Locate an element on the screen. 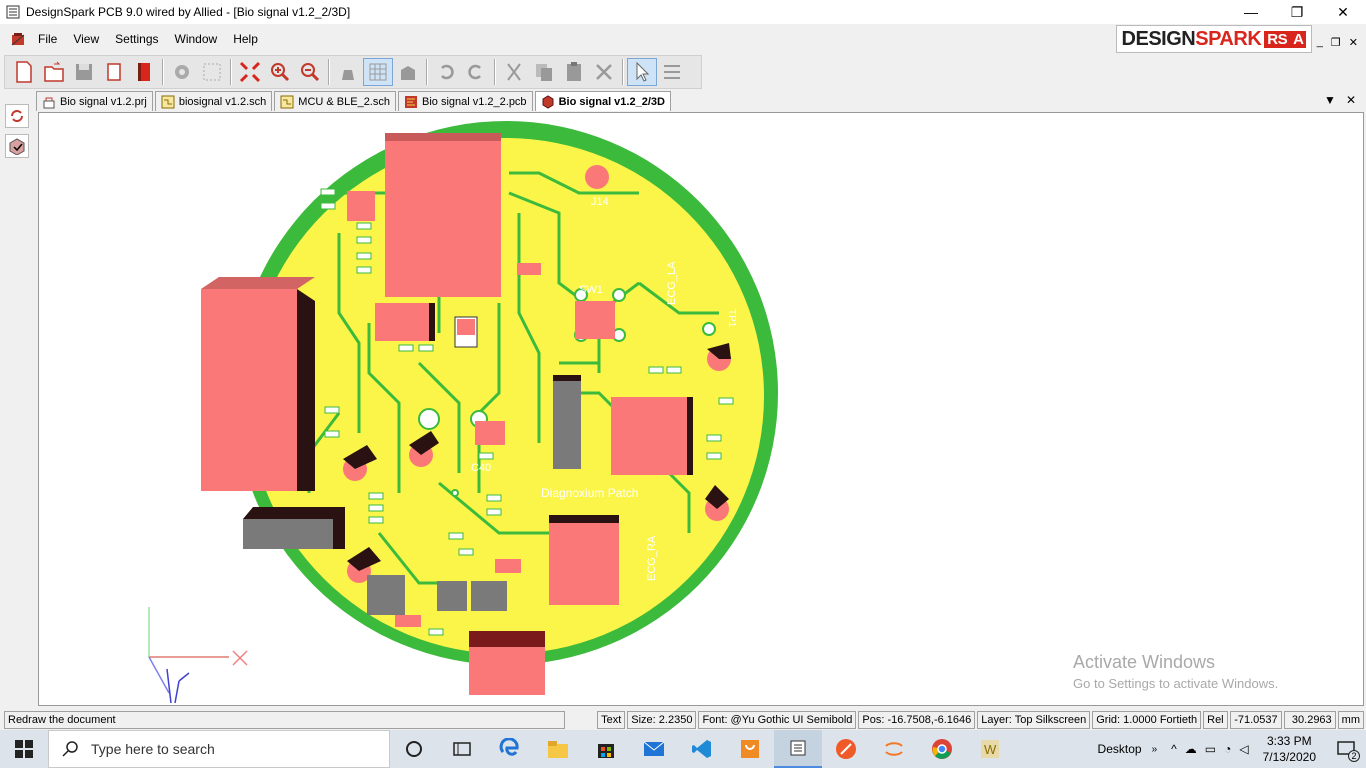 The width and height of the screenshot is (1366, 768). tab-pcb: Bio signal v1.2_2.pcb is located at coordinates (465, 101).